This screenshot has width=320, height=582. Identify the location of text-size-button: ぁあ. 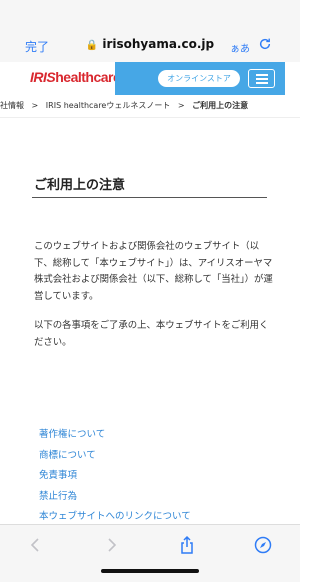
(240, 47).